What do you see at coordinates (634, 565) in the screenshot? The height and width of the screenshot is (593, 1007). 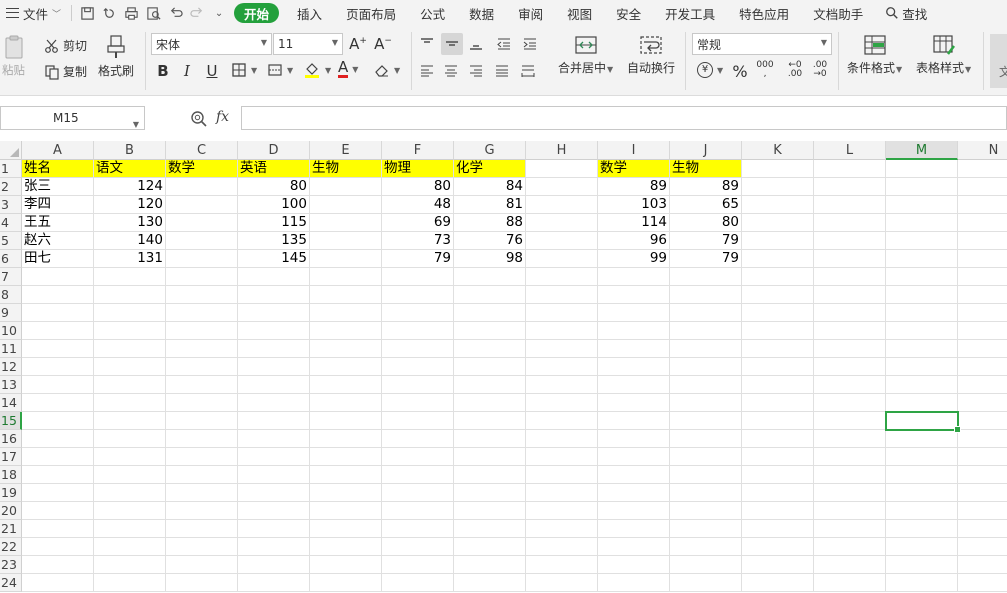 I see `cell-i23` at bounding box center [634, 565].